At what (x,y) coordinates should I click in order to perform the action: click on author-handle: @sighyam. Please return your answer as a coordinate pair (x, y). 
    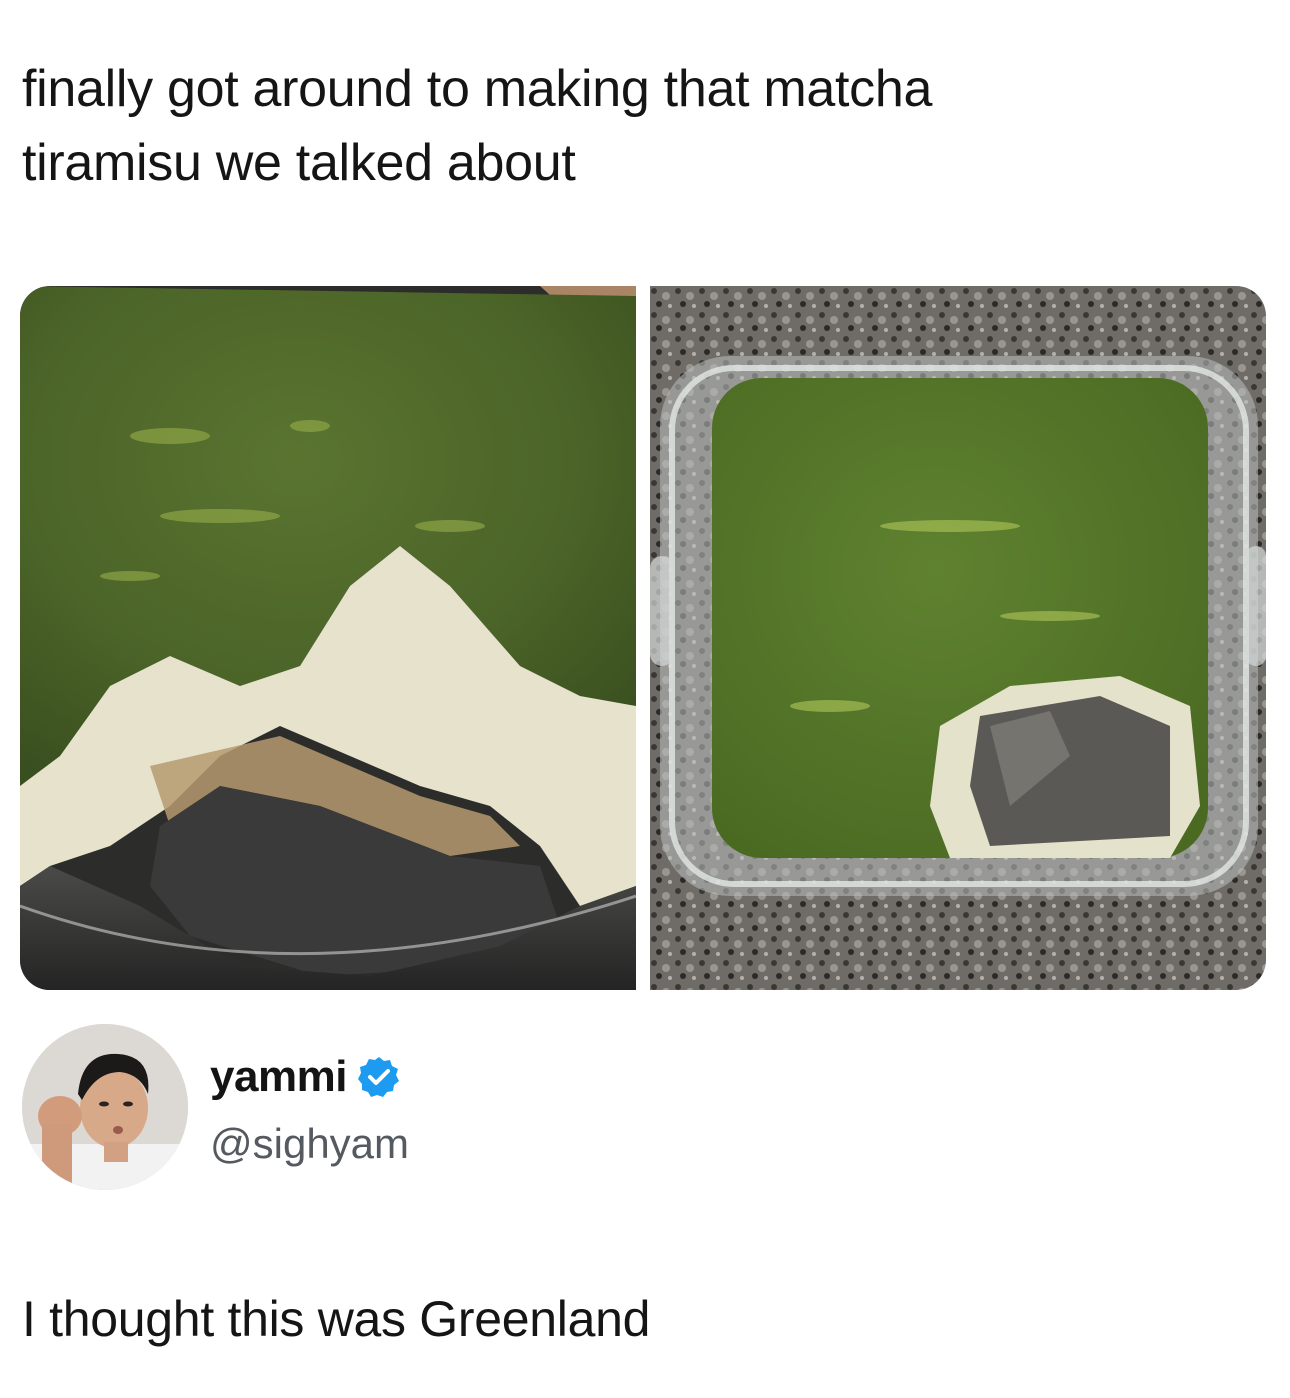
    Looking at the image, I should click on (309, 1144).